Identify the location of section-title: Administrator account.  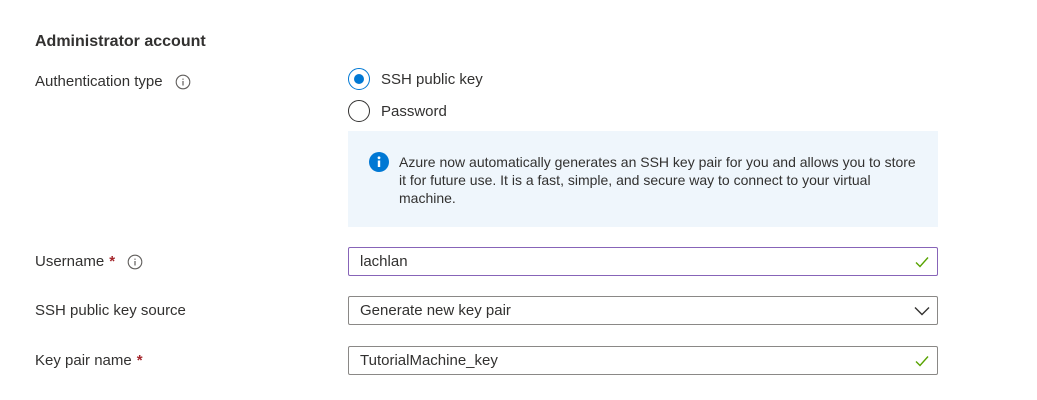
(120, 41).